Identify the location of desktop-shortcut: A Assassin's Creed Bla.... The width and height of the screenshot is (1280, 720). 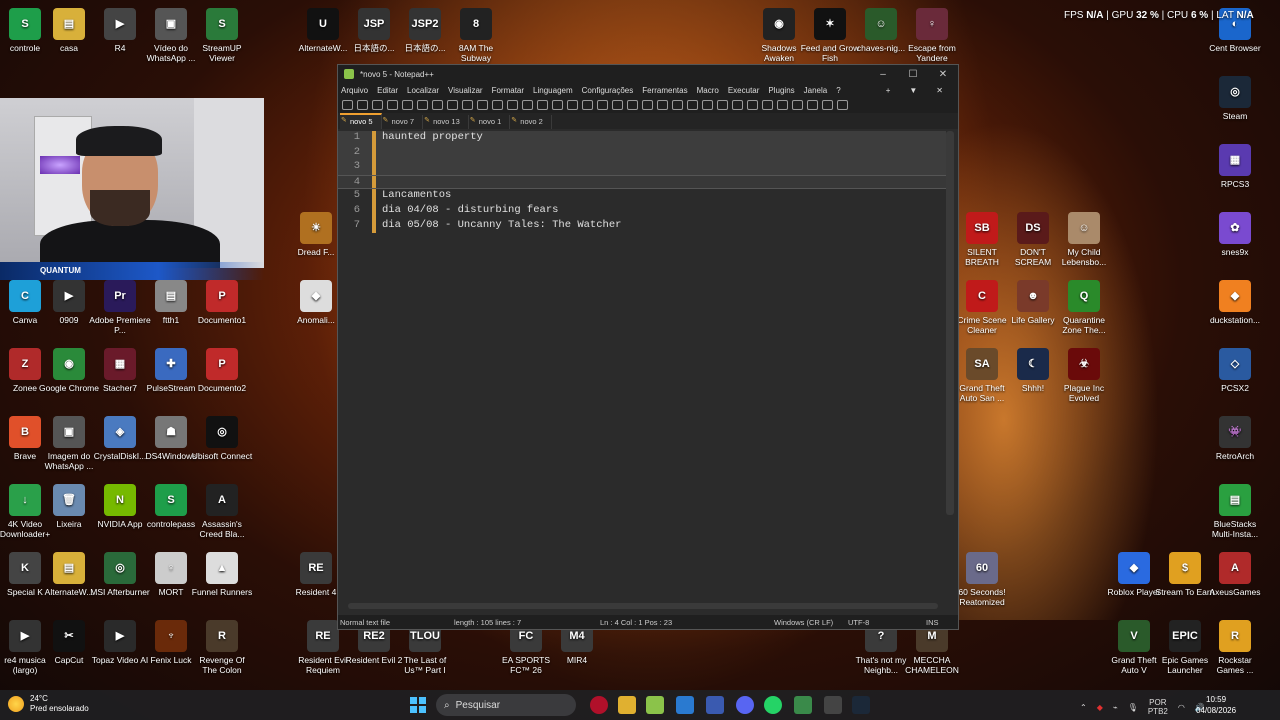
(222, 511).